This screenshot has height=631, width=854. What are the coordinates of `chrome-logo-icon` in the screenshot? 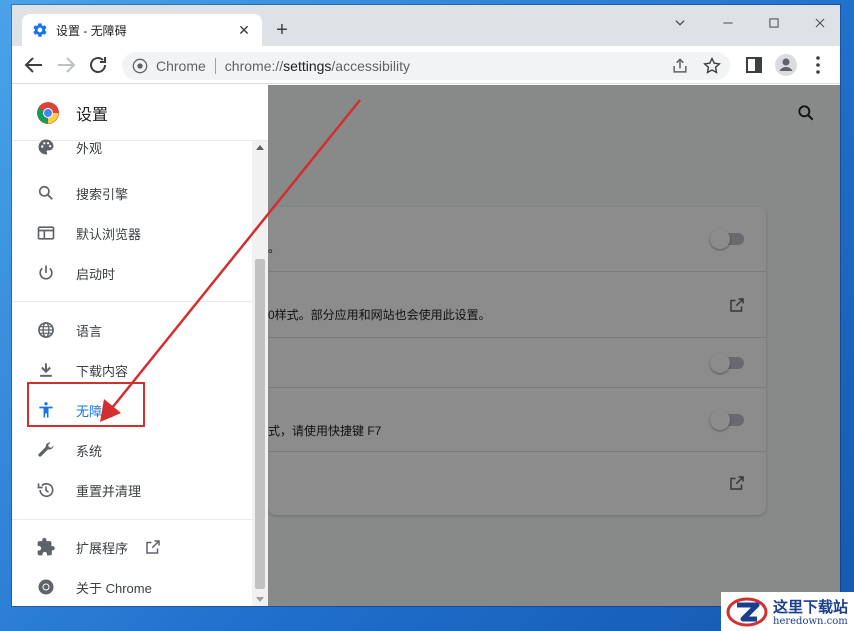 It's located at (48, 113).